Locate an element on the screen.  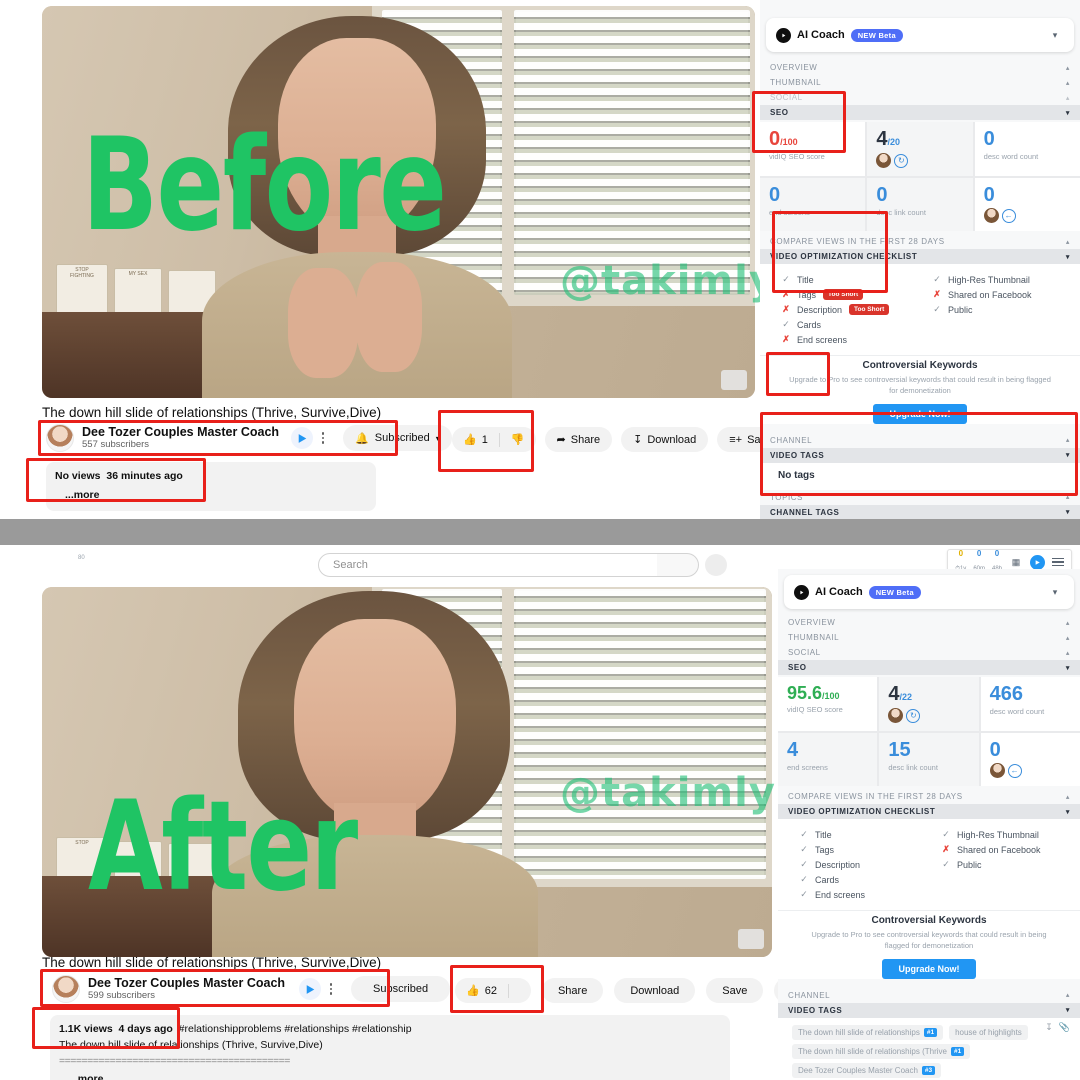
window-blinds-right is located at coordinates (632, 152).